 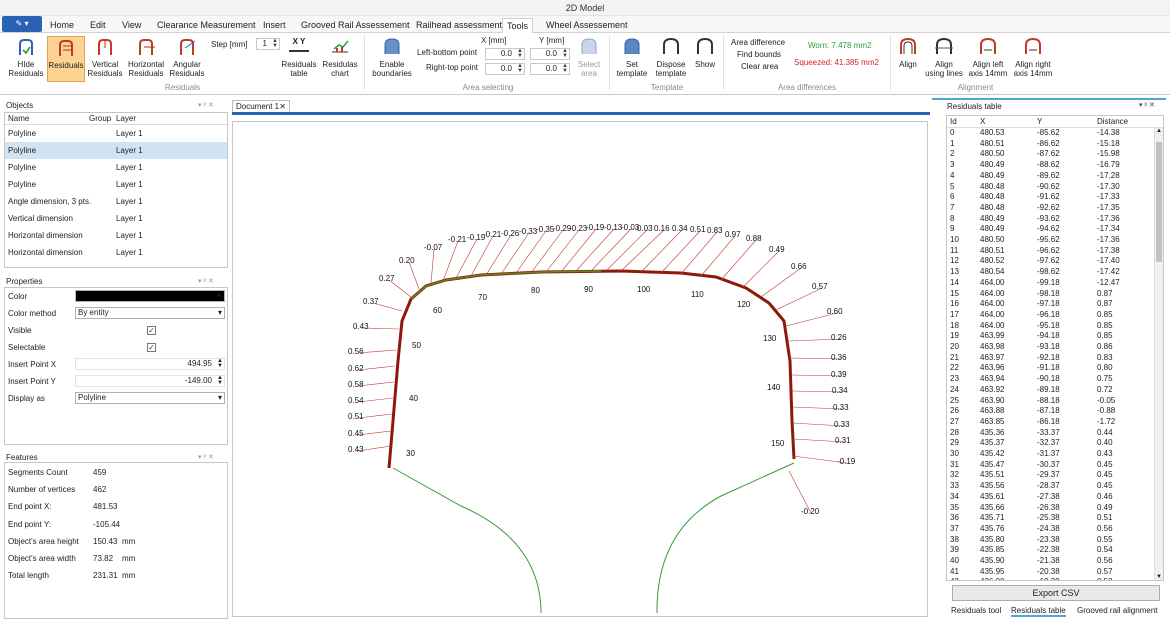 I want to click on tab-view: View, so click(x=131, y=25).